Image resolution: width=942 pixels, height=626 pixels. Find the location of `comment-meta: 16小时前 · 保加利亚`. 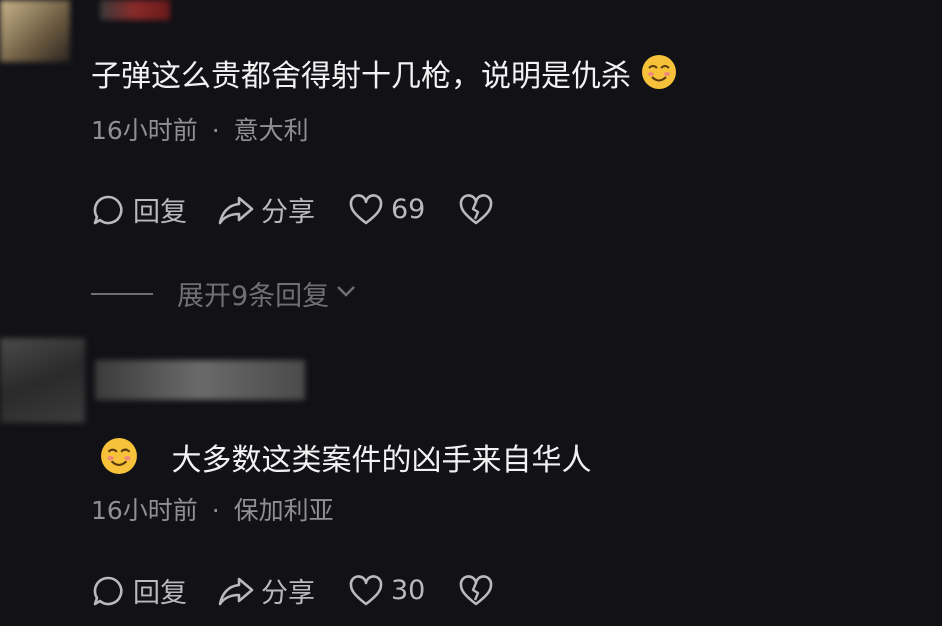

comment-meta: 16小时前 · 保加利亚 is located at coordinates (212, 511).